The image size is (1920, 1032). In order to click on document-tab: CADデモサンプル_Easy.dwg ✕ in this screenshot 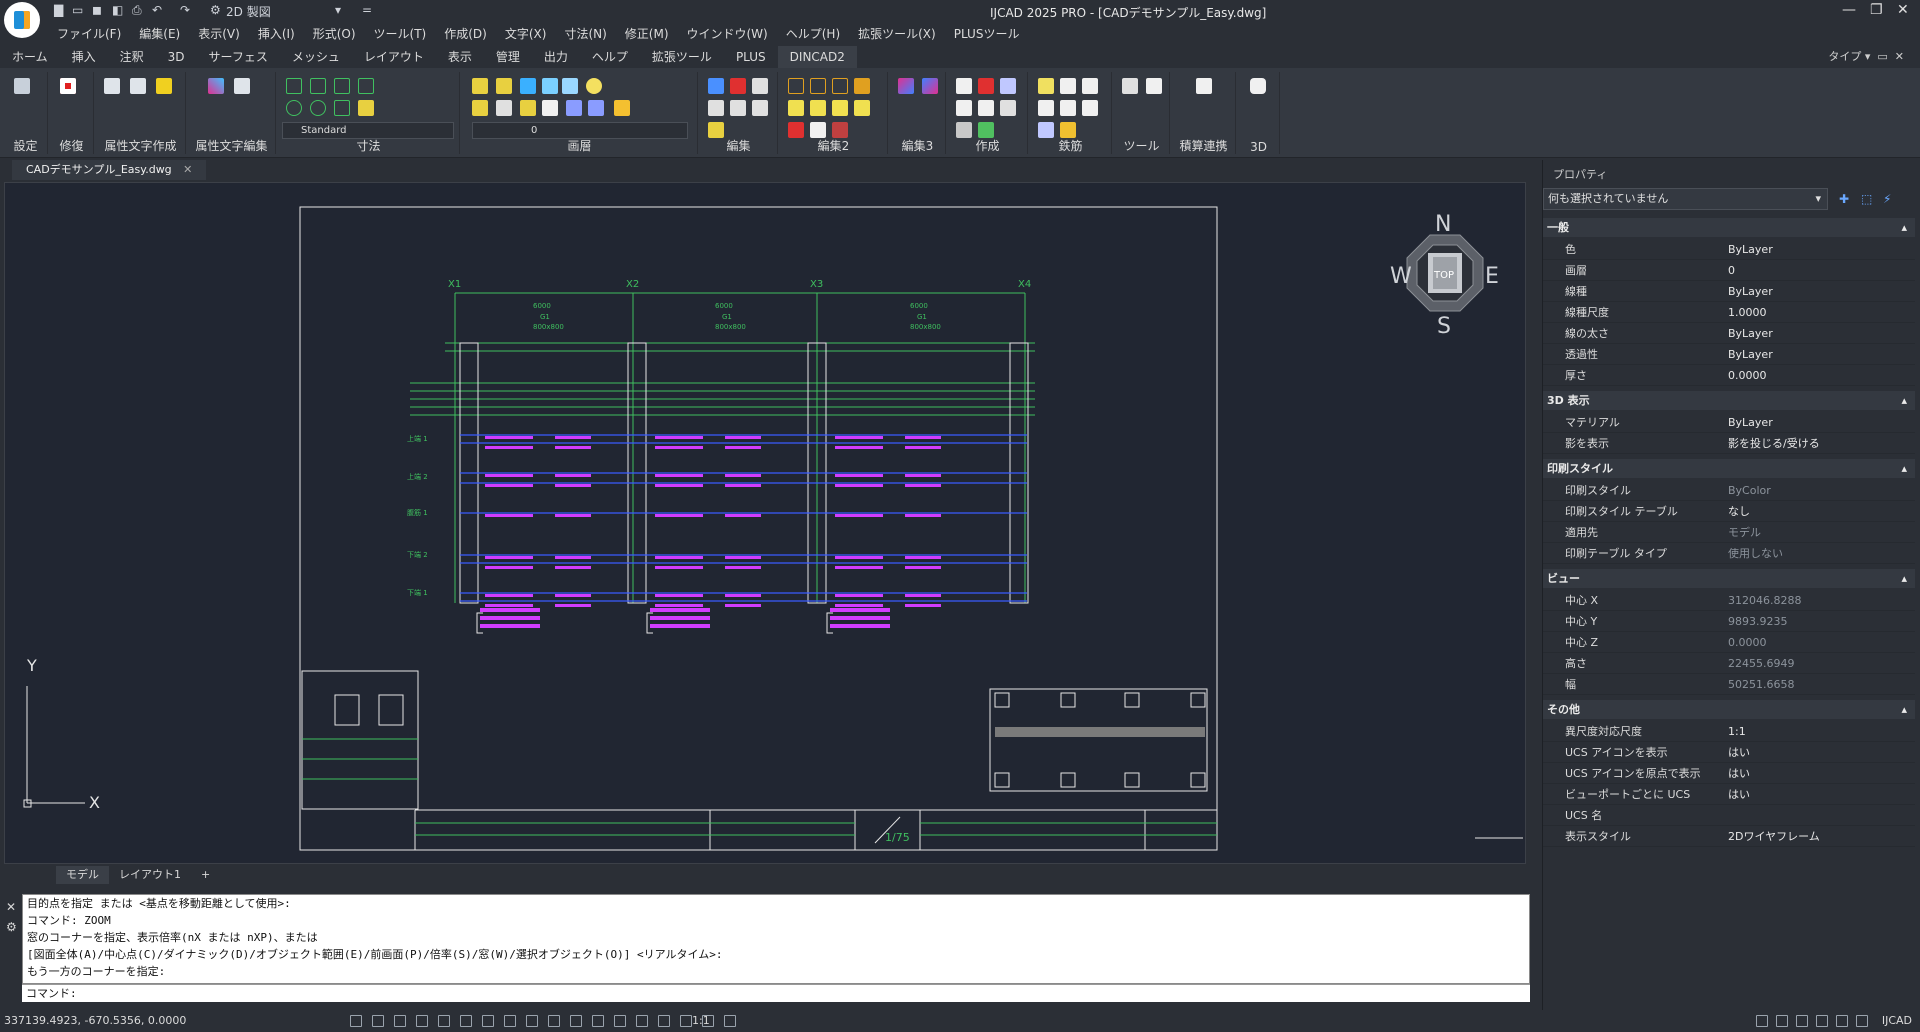, I will do `click(109, 170)`.